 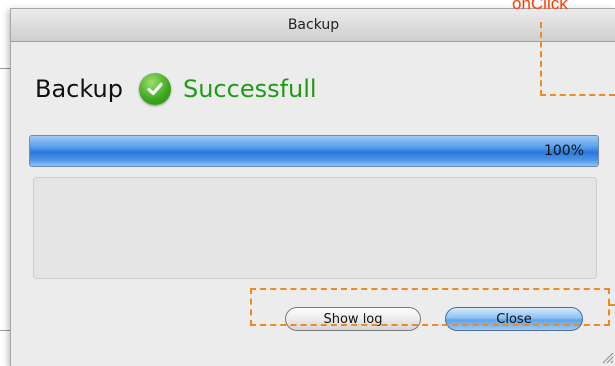 What do you see at coordinates (154, 89) in the screenshot?
I see `check-circle-icon` at bounding box center [154, 89].